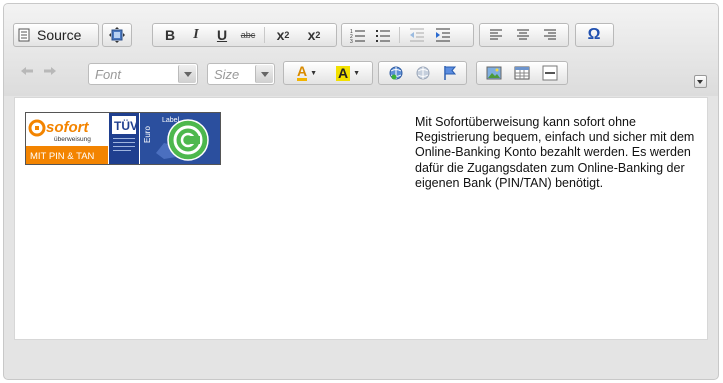 The image size is (723, 383). I want to click on size-select-label: Size, so click(227, 74).